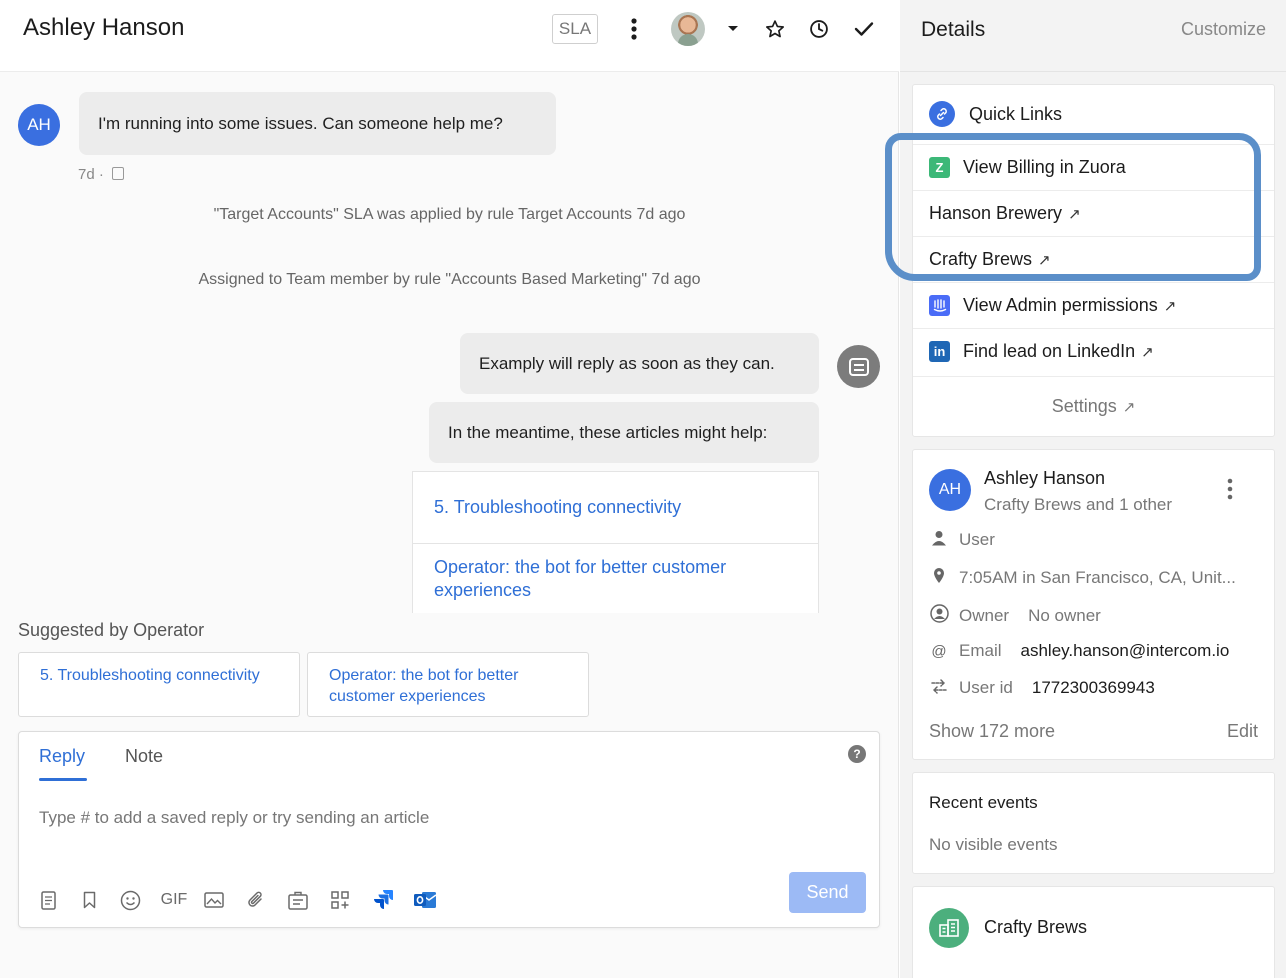 This screenshot has width=1286, height=978. What do you see at coordinates (48, 900) in the screenshot?
I see `saved-reply-icon` at bounding box center [48, 900].